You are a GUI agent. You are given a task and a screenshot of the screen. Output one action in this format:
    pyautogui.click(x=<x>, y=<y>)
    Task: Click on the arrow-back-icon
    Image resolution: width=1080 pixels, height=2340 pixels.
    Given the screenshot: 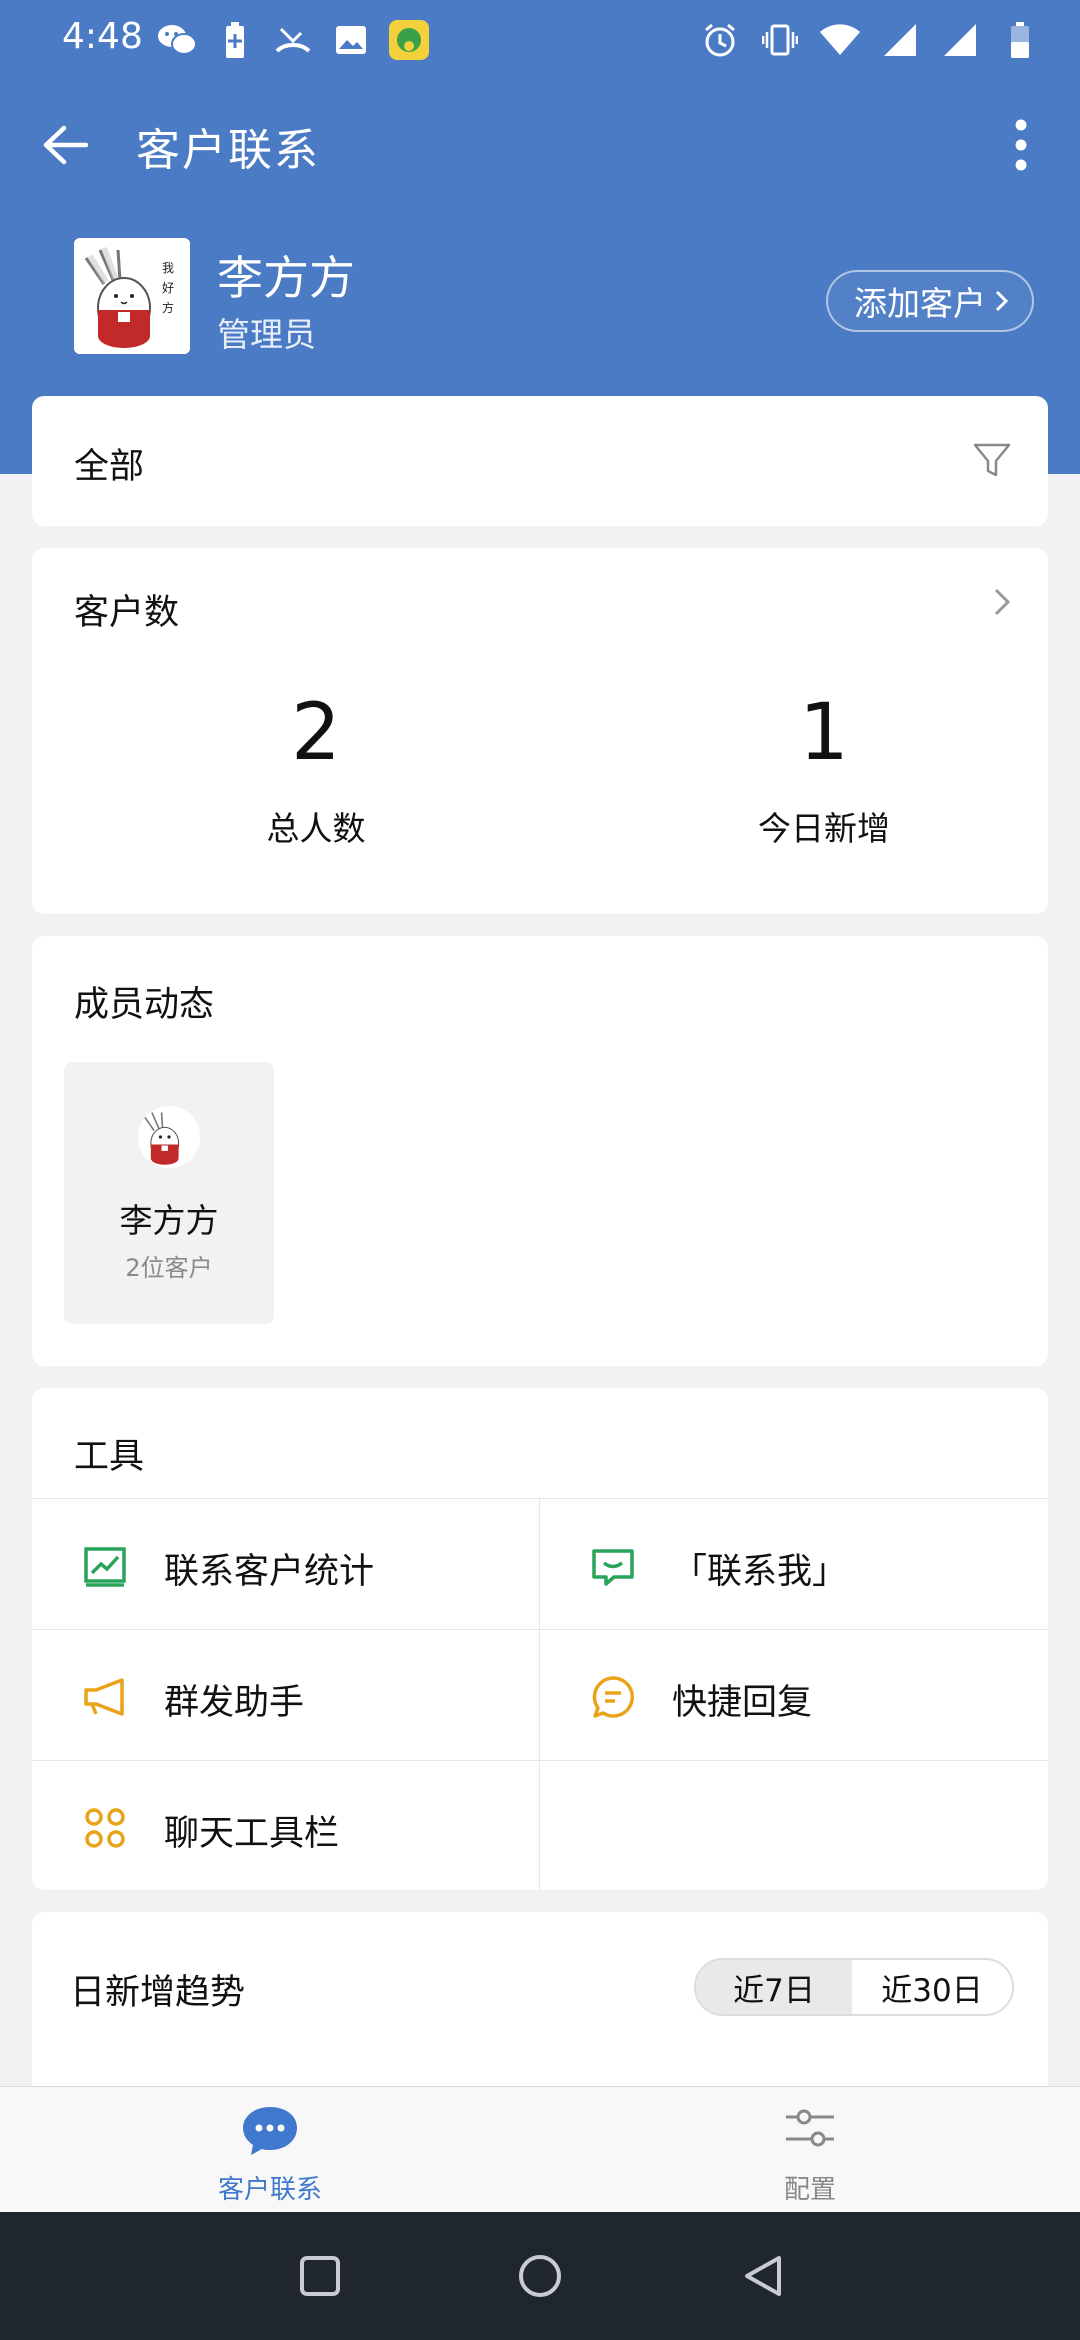 What is the action you would take?
    pyautogui.click(x=65, y=145)
    